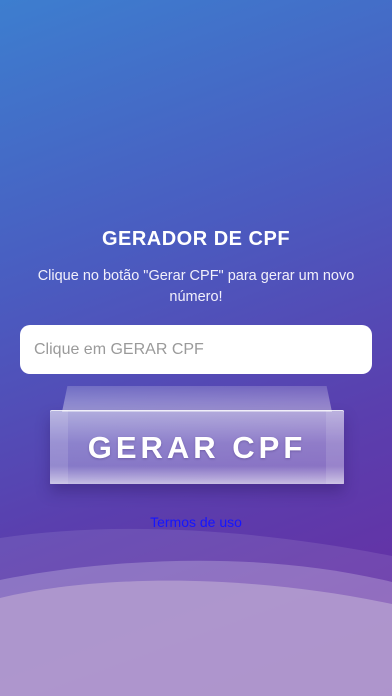  Describe the element at coordinates (196, 239) in the screenshot. I see `page-title: GERADOR DE CPF` at that location.